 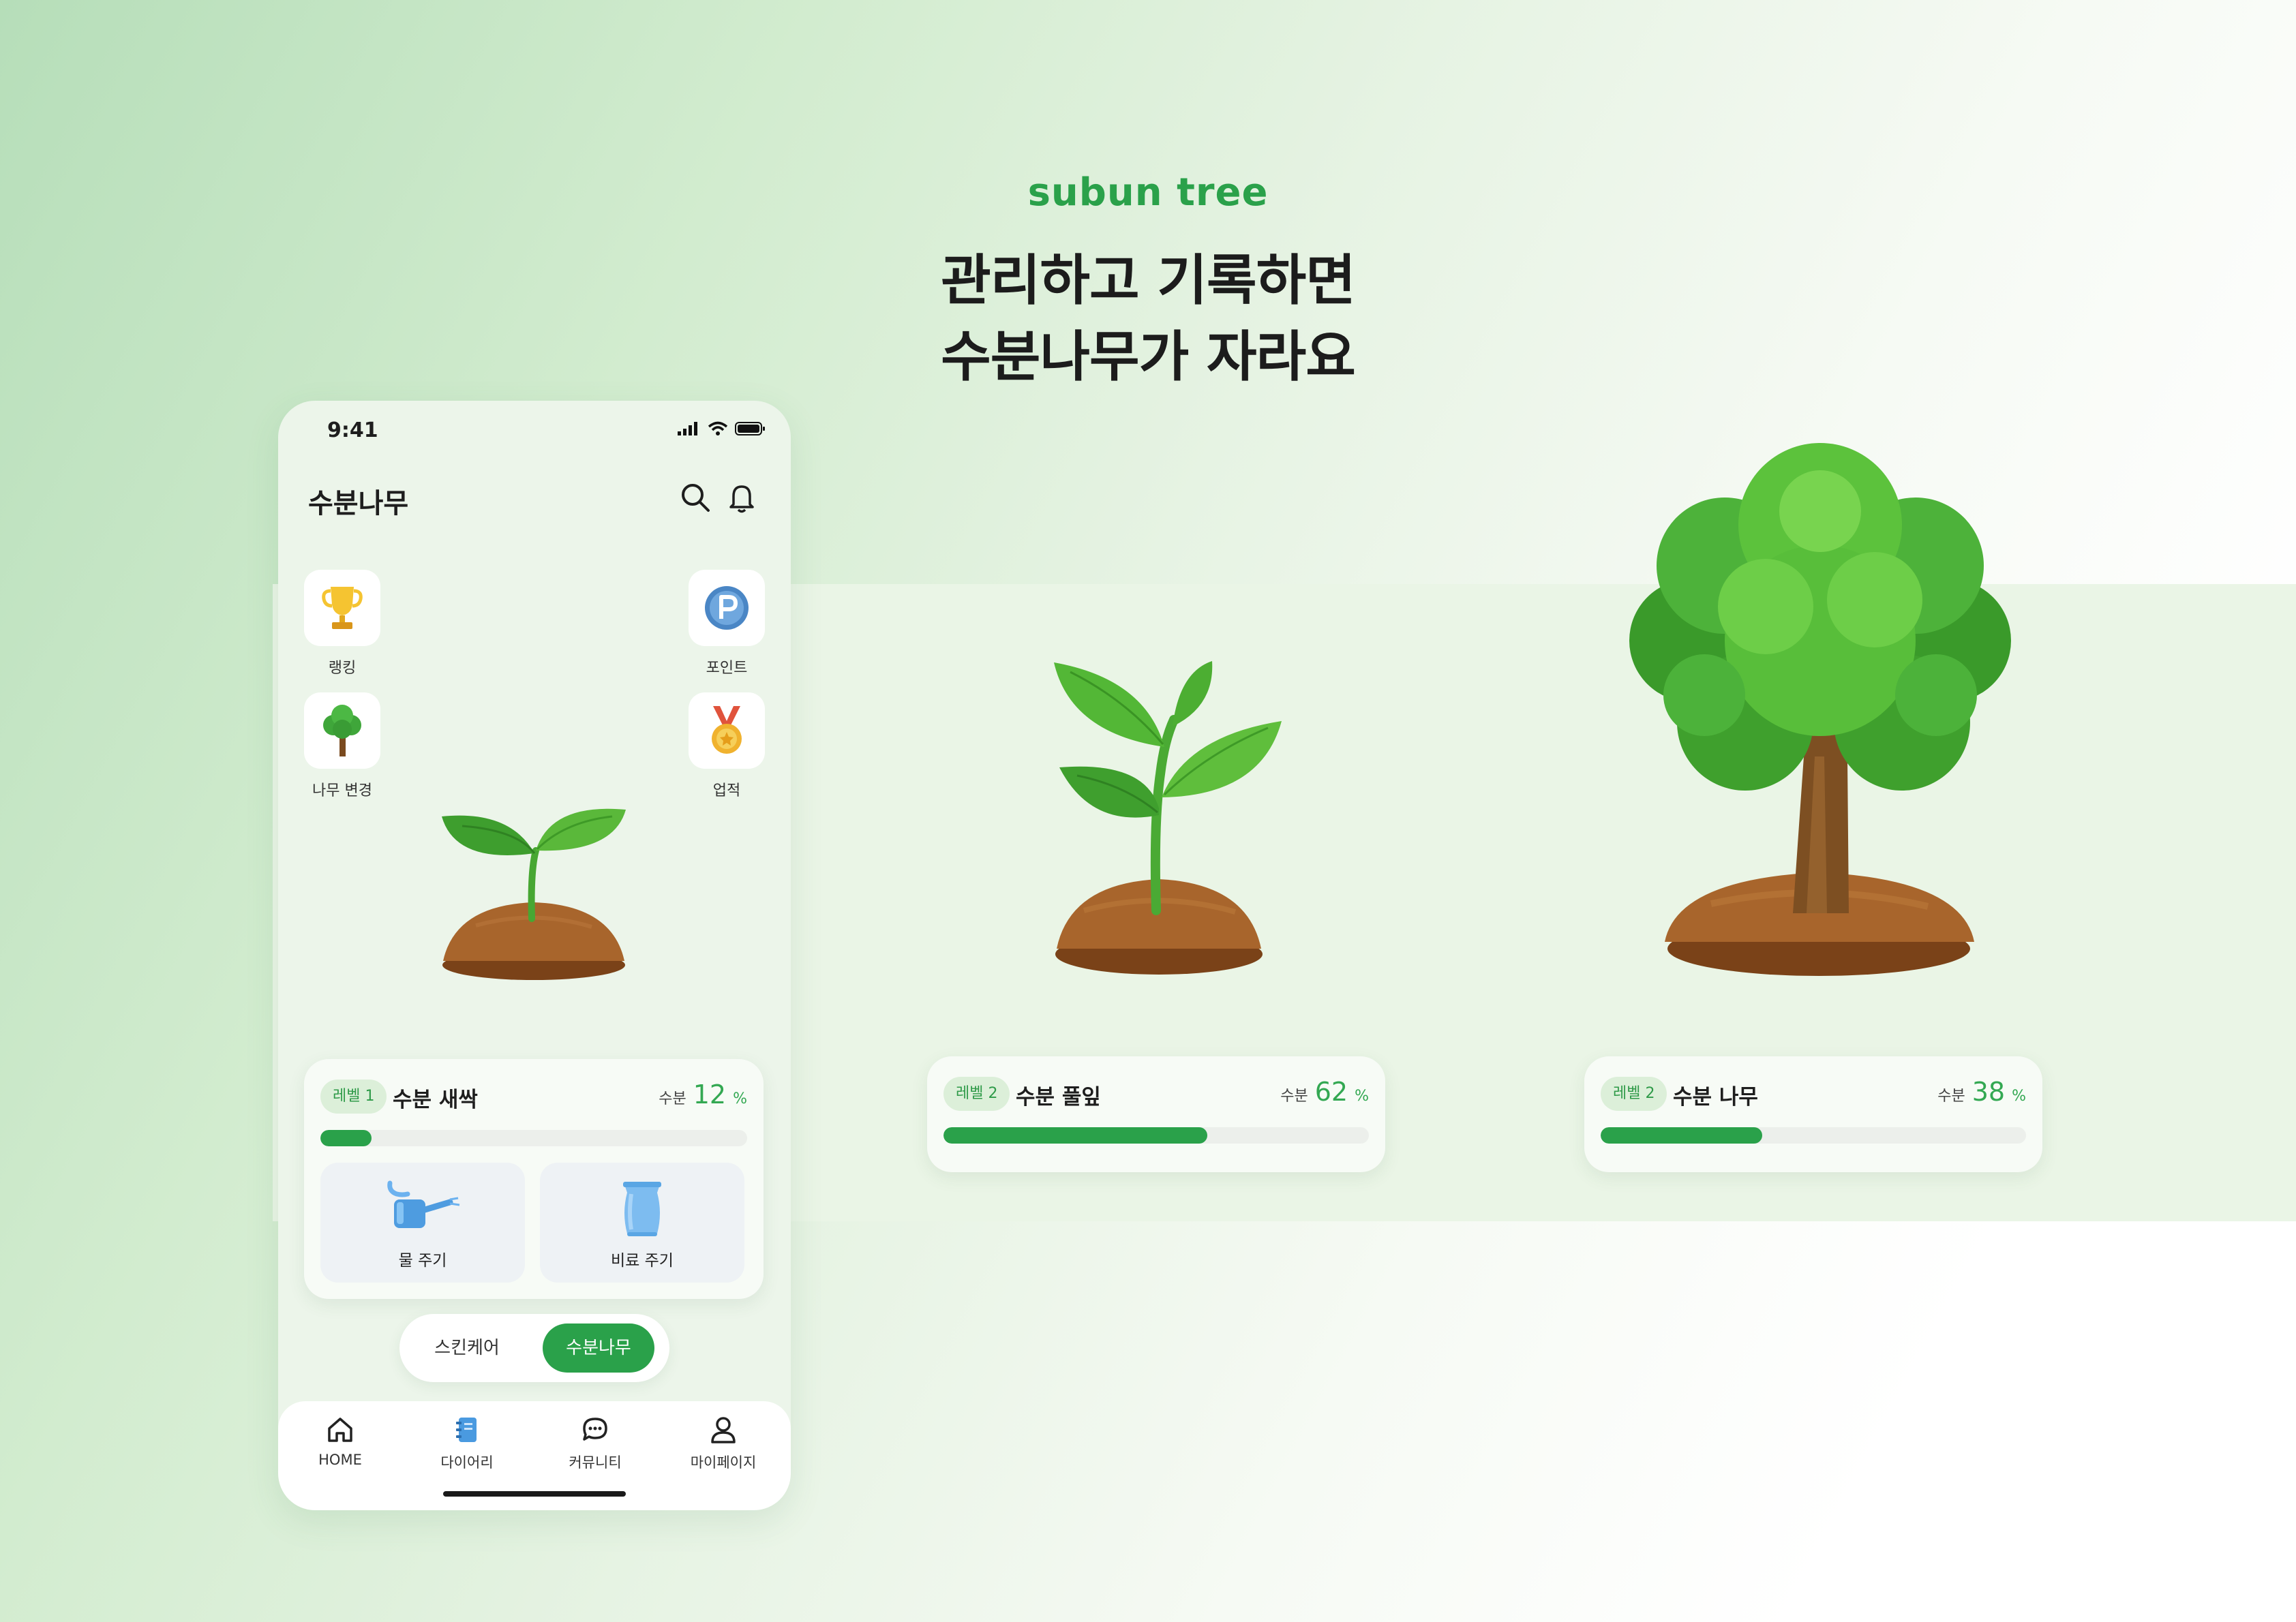 What do you see at coordinates (642, 1209) in the screenshot?
I see `fertilizer-bag-icon` at bounding box center [642, 1209].